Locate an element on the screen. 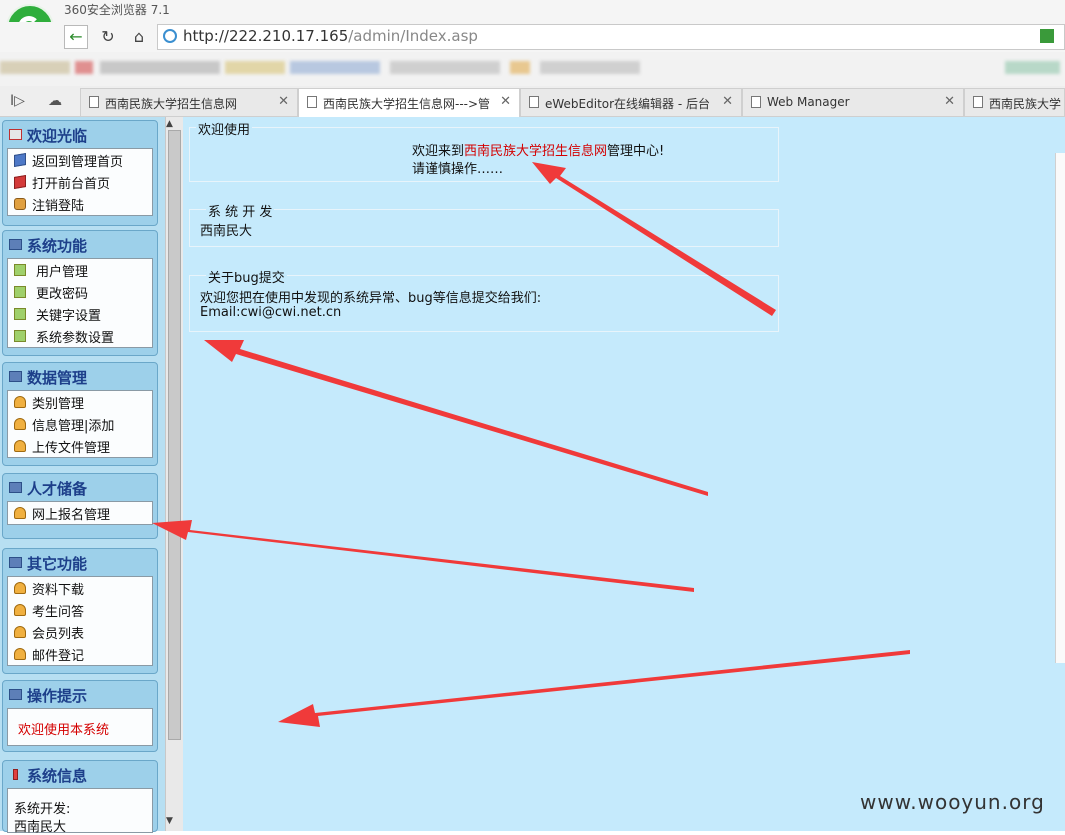 The image size is (1065, 835). menu-item-keywords: 关键字设置 is located at coordinates (80, 314).